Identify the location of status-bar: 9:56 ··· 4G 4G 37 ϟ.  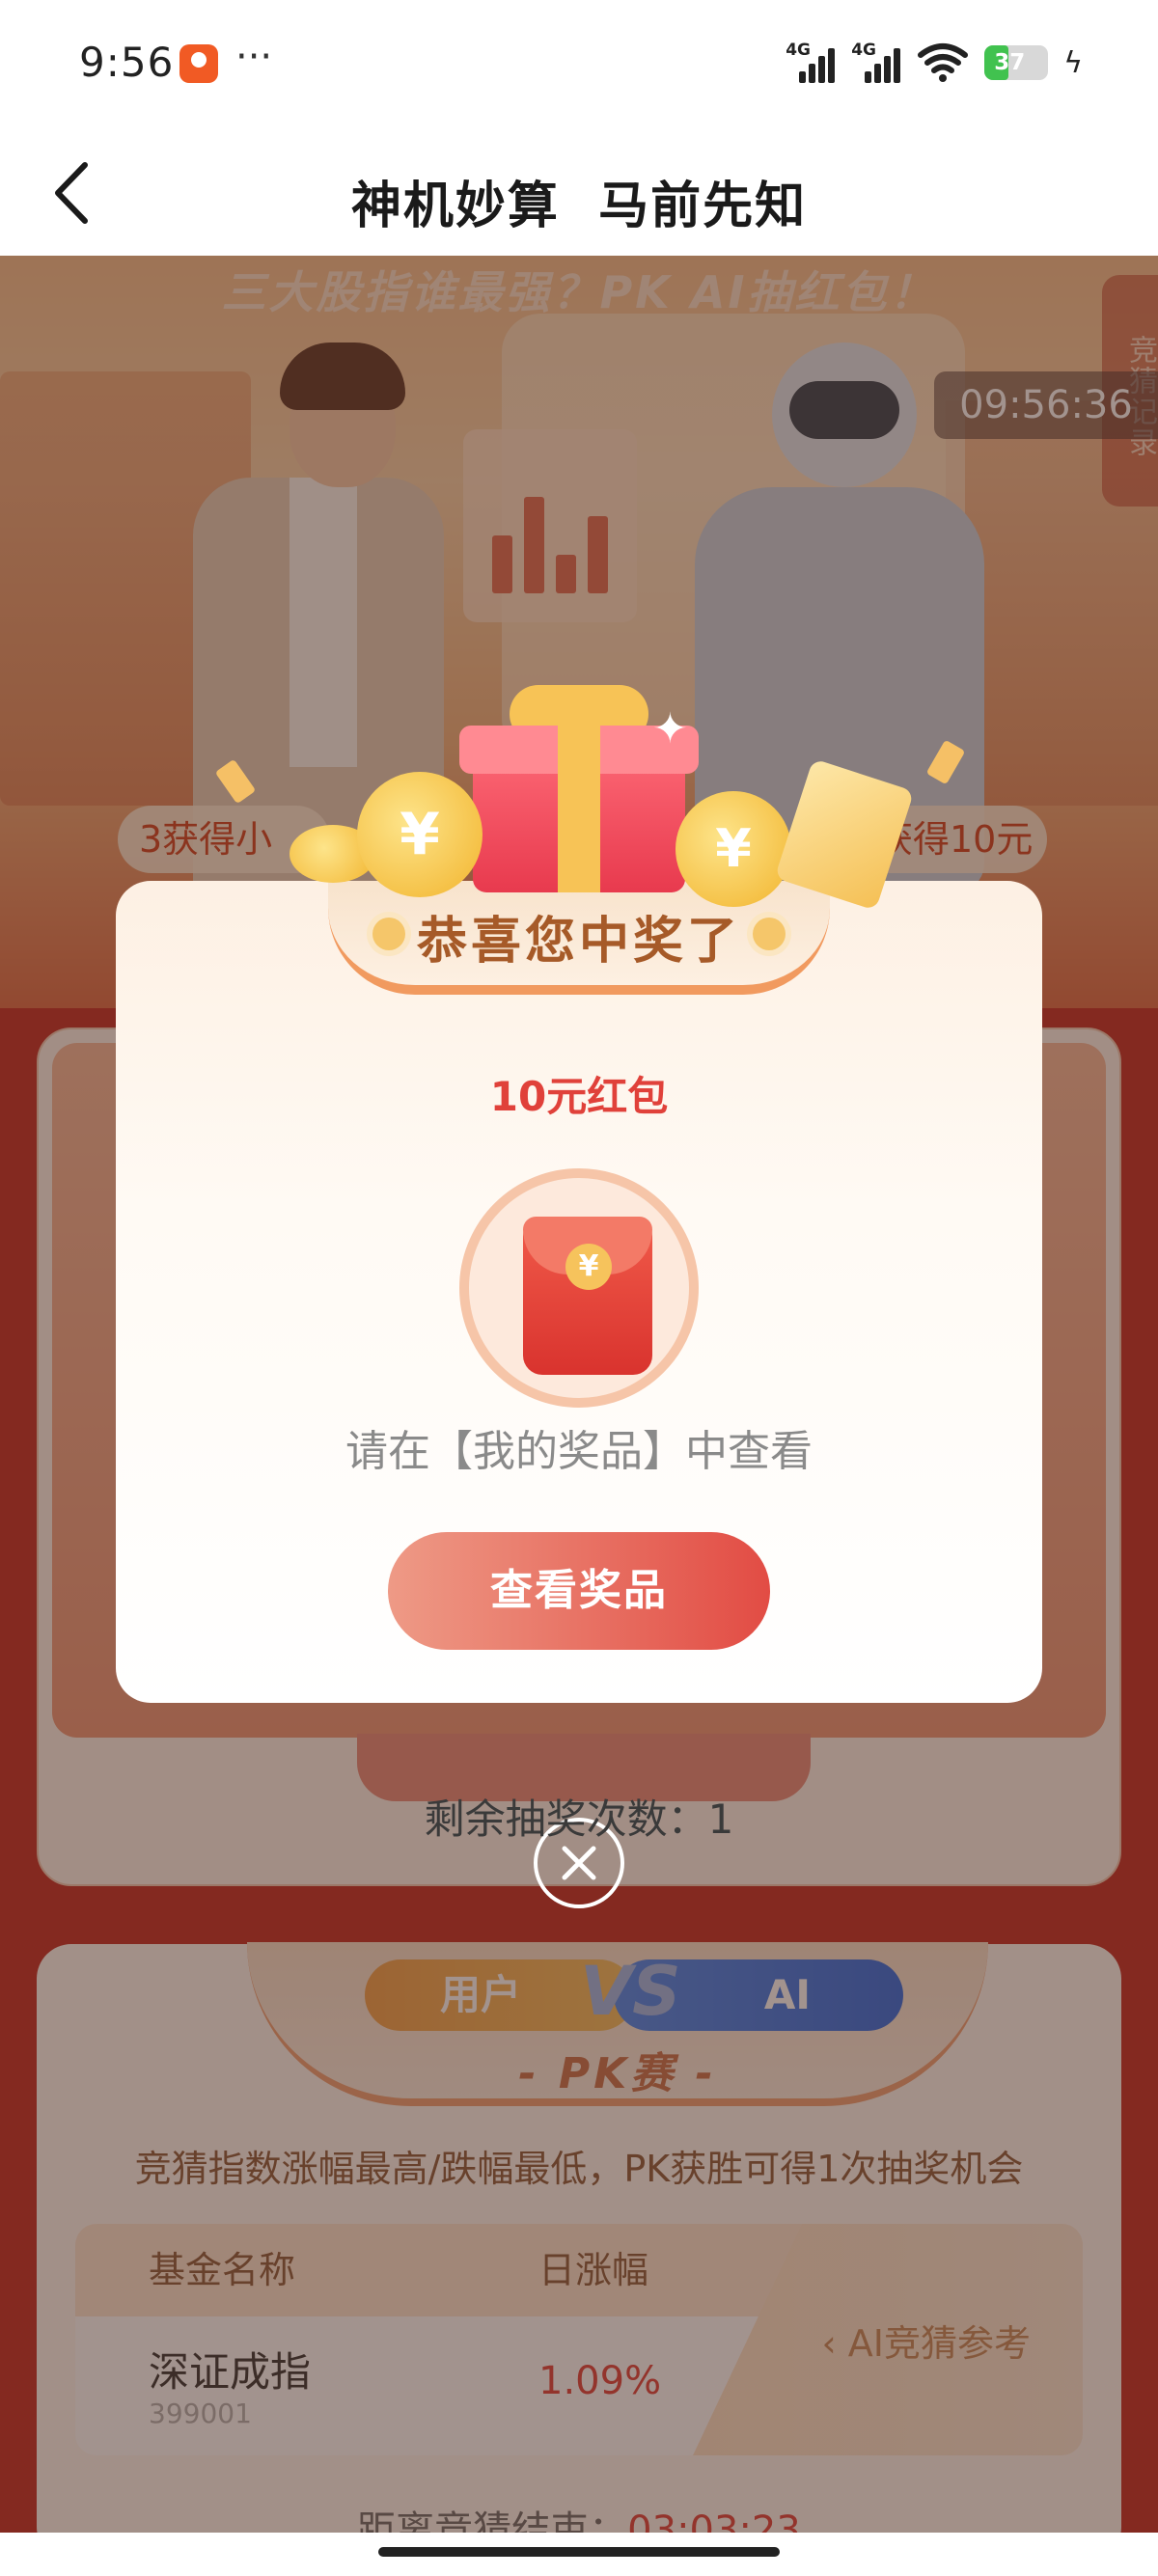
(579, 65).